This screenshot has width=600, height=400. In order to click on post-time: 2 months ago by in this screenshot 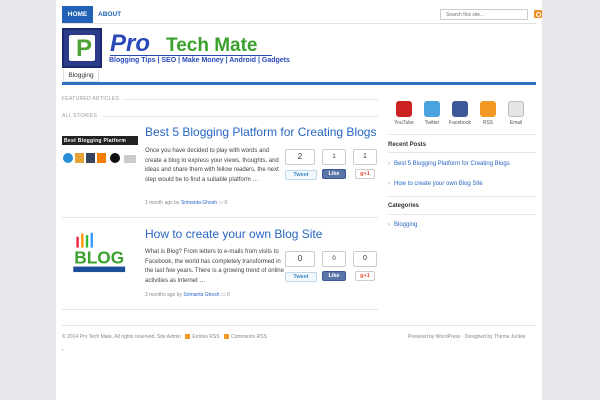, I will do `click(163, 295)`.